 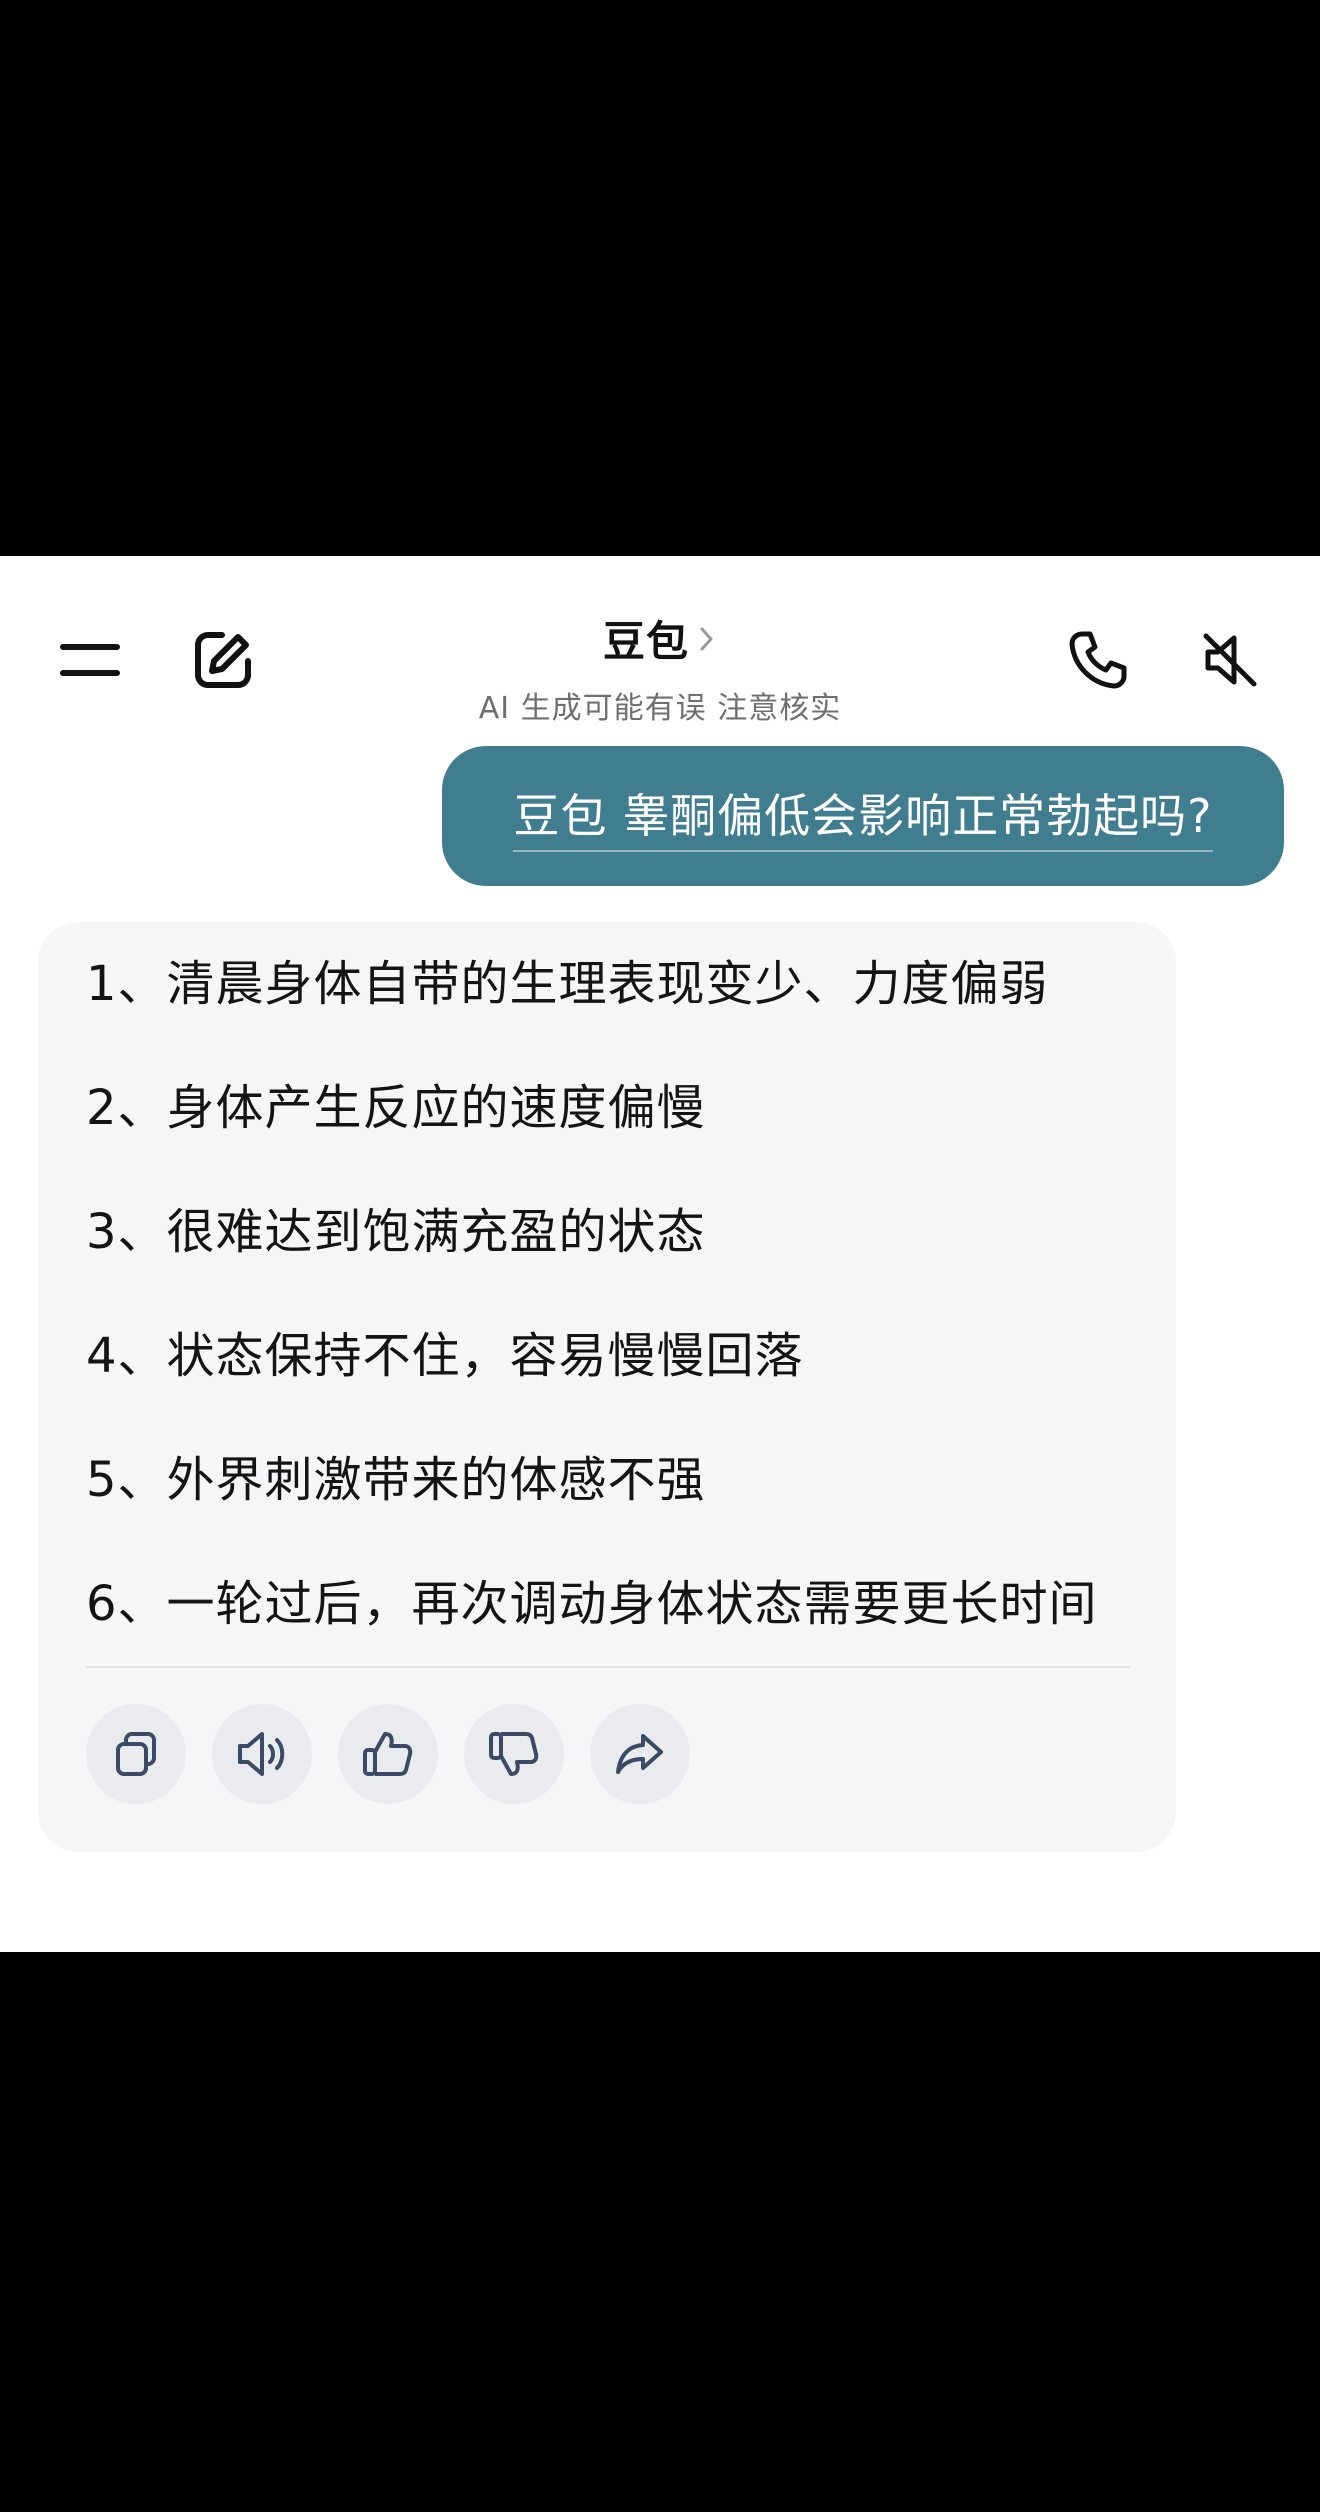 I want to click on list-item: 3、很难达到饱满充盈的状态, so click(x=396, y=1232).